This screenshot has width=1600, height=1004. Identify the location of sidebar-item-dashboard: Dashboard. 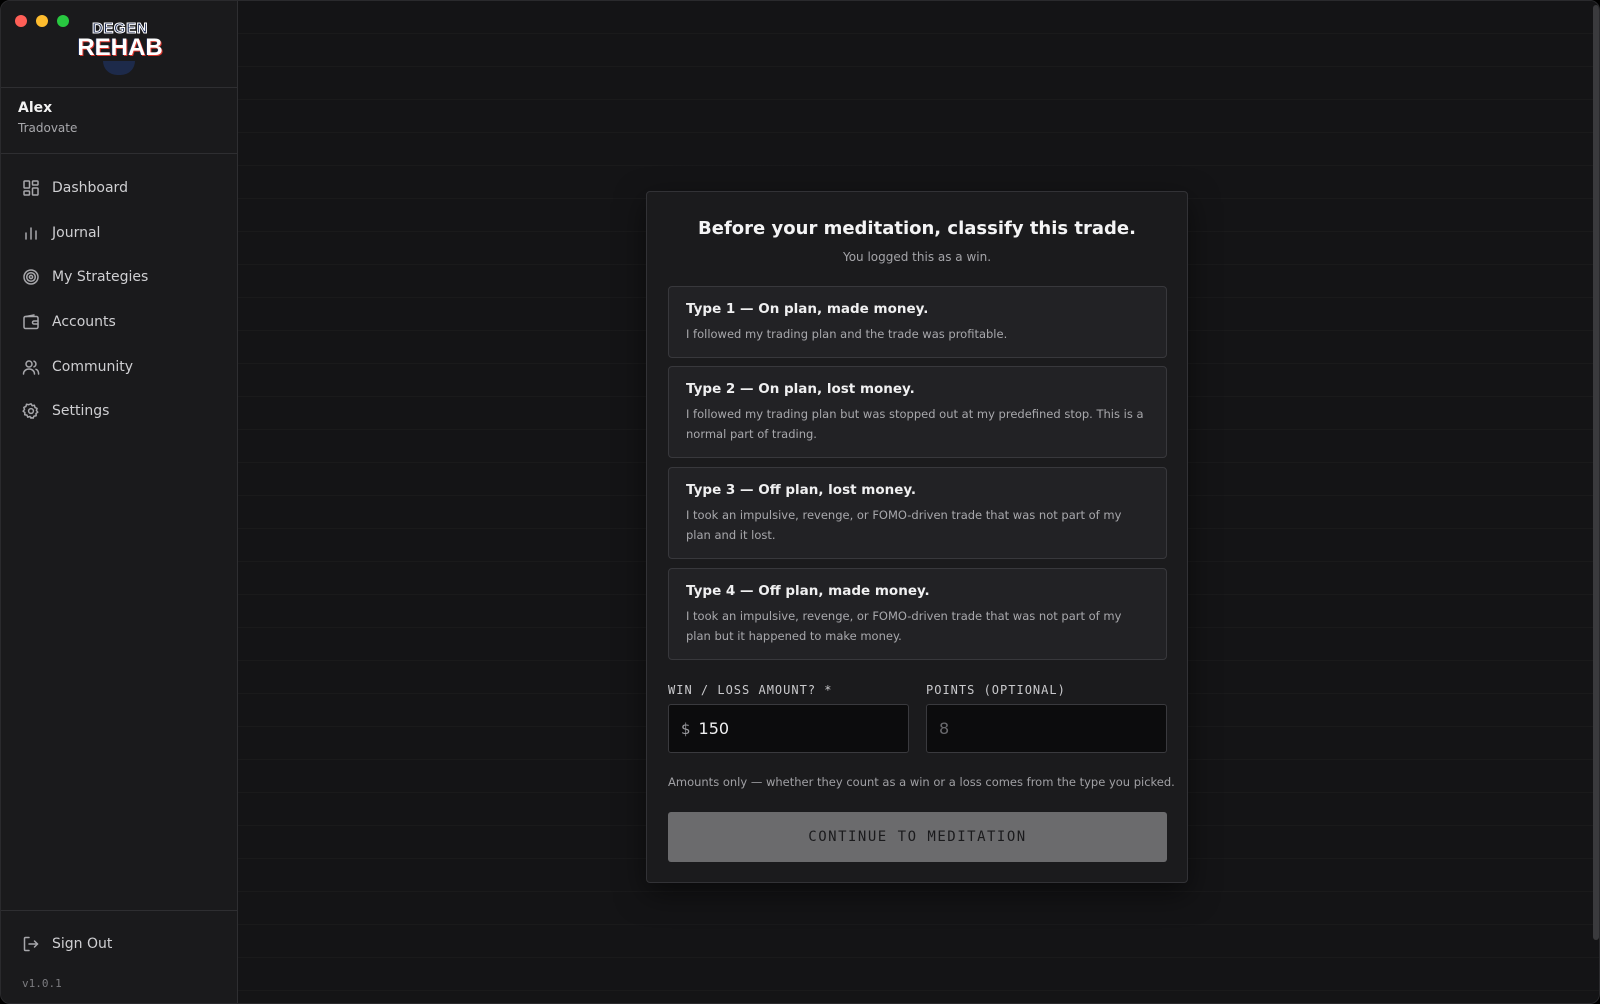
(119, 188).